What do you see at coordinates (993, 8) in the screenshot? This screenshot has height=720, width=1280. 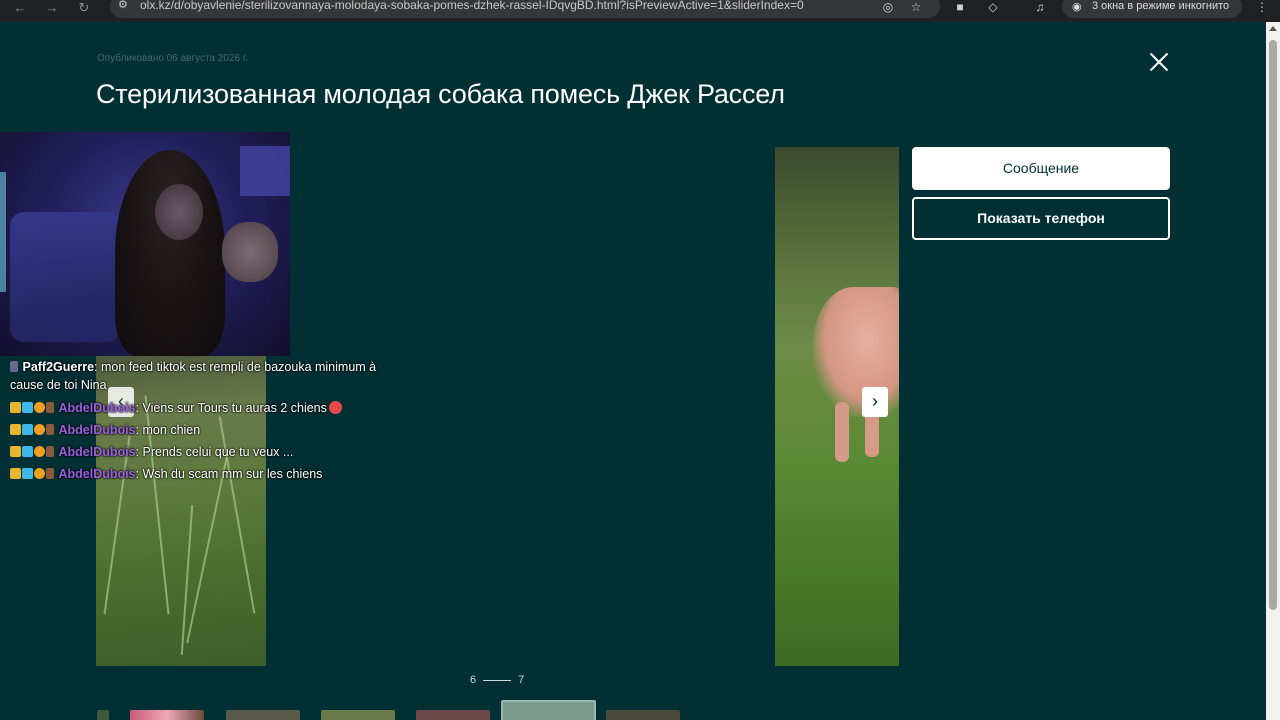 I see `puzzle-icon: ◇` at bounding box center [993, 8].